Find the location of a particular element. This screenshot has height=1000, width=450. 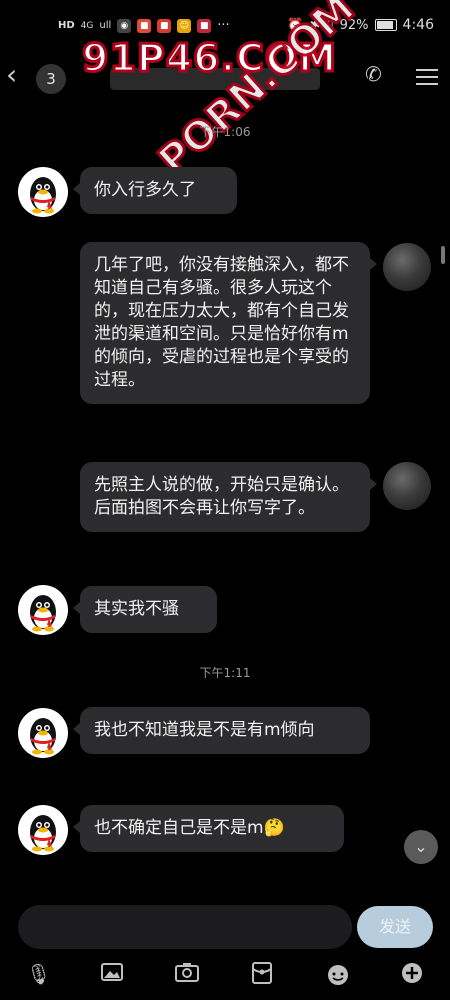

red-packet-icon is located at coordinates (262, 974).